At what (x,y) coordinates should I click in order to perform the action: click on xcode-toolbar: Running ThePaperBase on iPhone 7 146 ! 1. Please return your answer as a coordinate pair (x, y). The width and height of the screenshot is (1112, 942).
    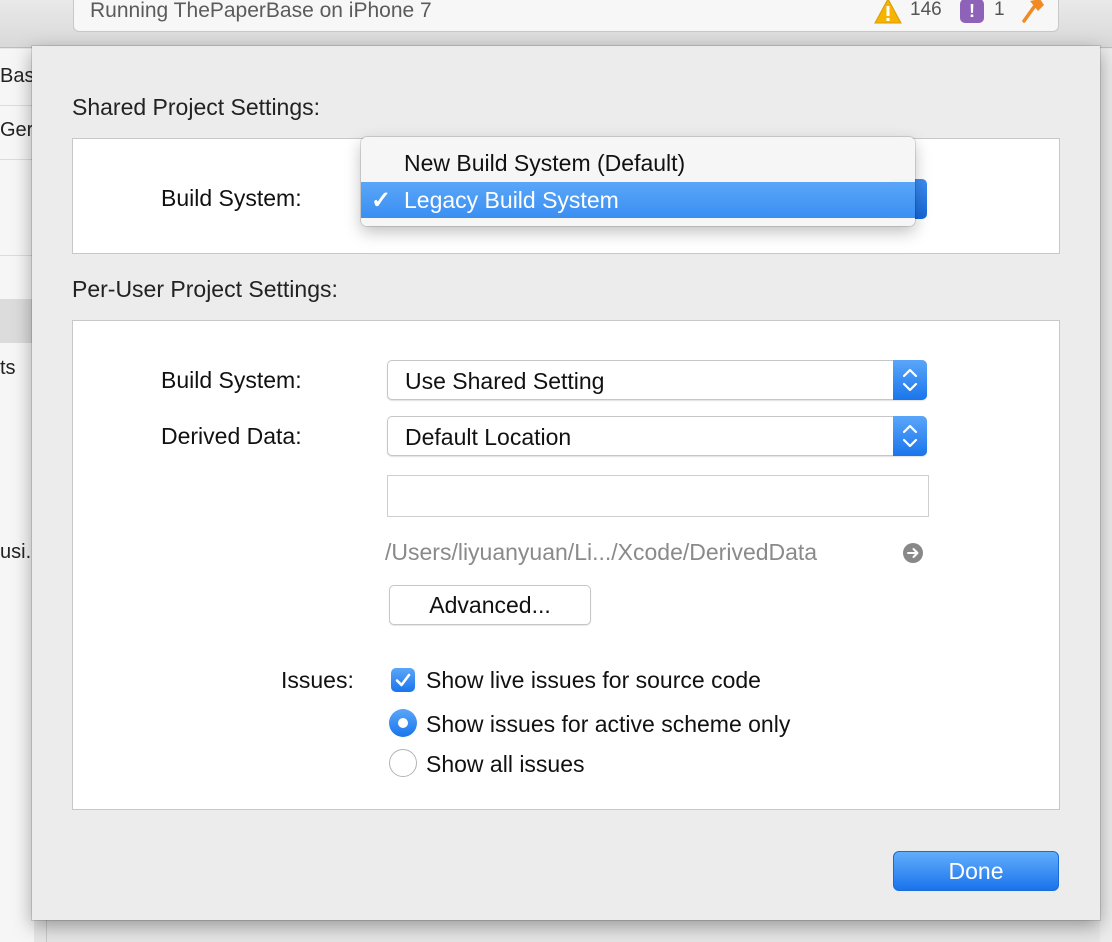
    Looking at the image, I should click on (556, 24).